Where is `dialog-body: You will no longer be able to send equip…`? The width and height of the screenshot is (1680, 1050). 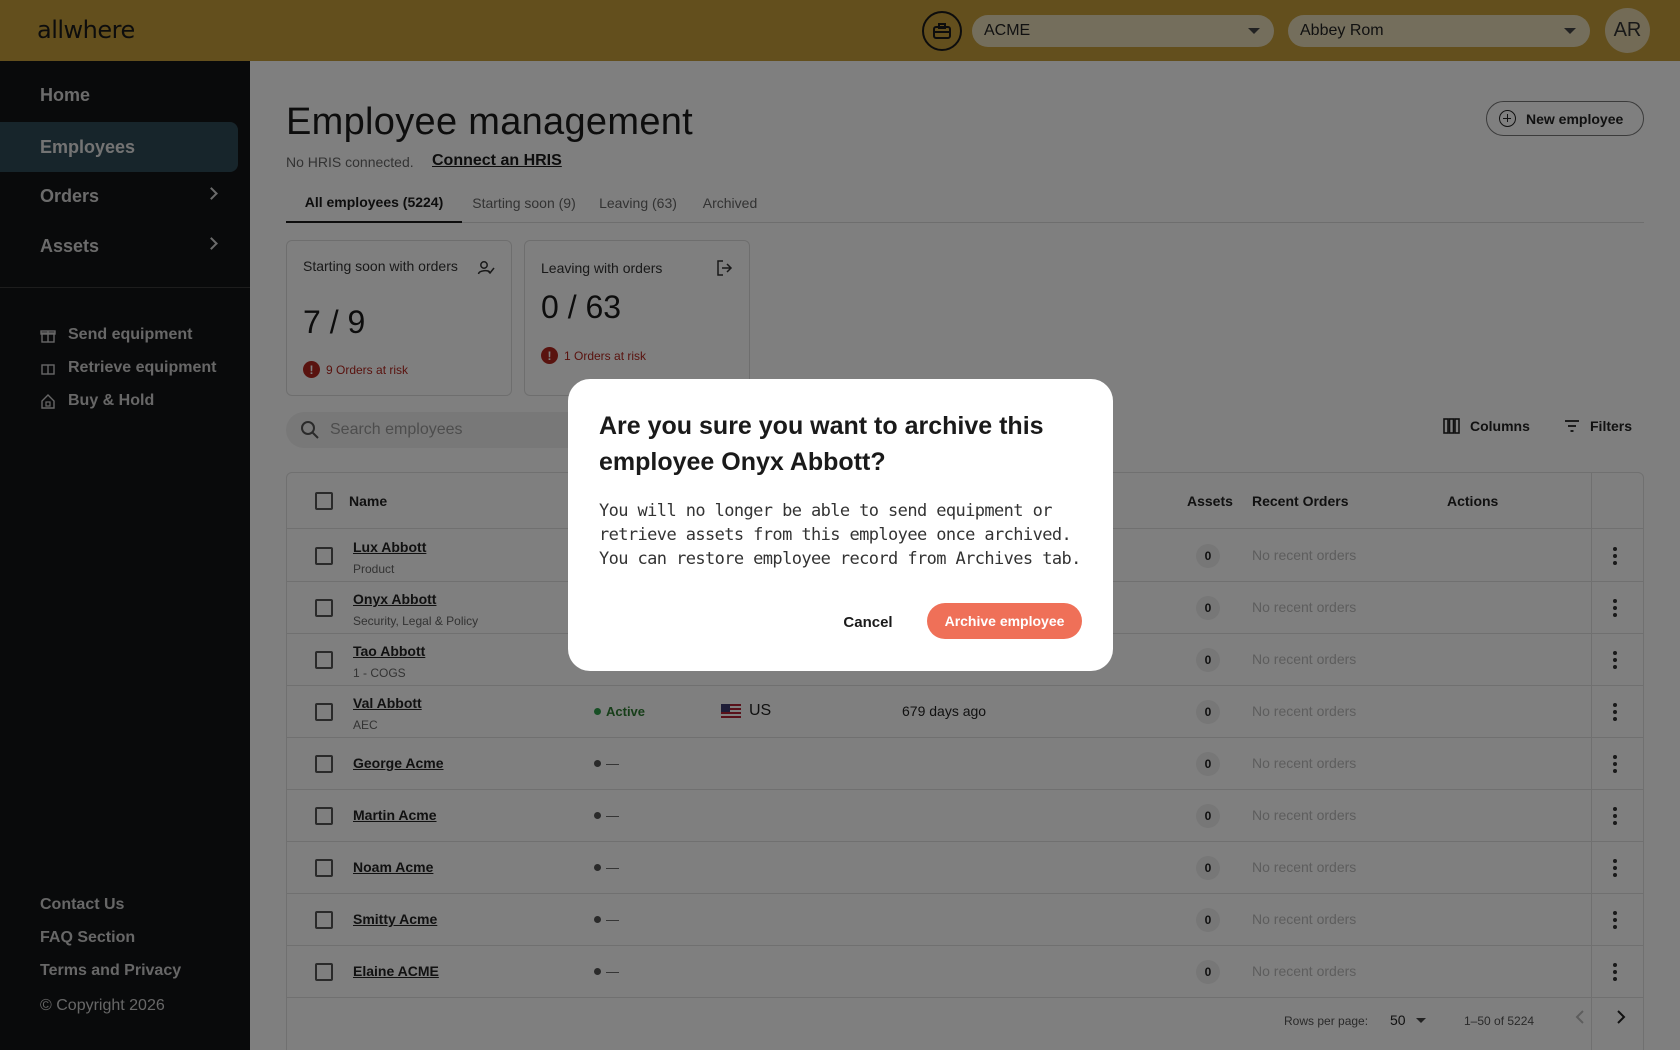 dialog-body: You will no longer be able to send equip… is located at coordinates (840, 535).